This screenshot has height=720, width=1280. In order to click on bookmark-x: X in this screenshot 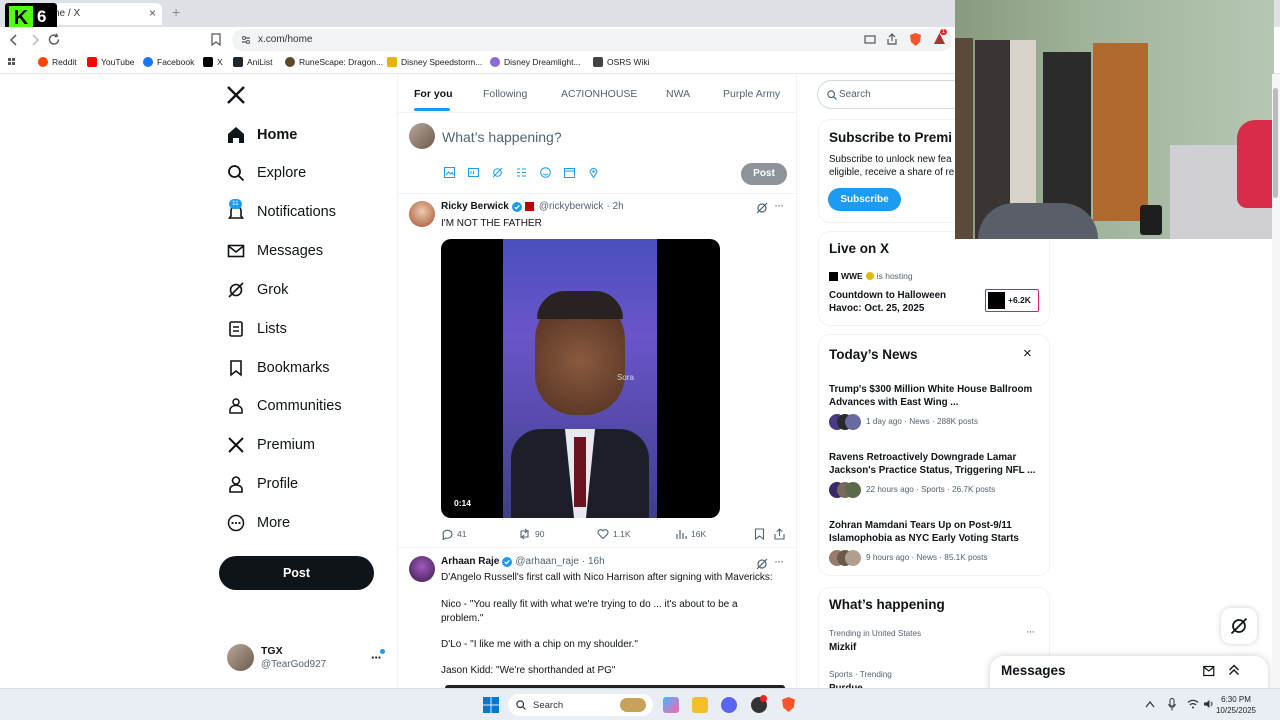, I will do `click(213, 62)`.